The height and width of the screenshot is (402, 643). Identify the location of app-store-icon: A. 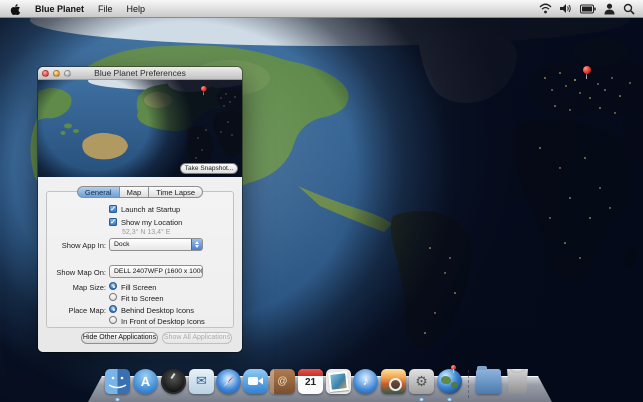
(145, 381).